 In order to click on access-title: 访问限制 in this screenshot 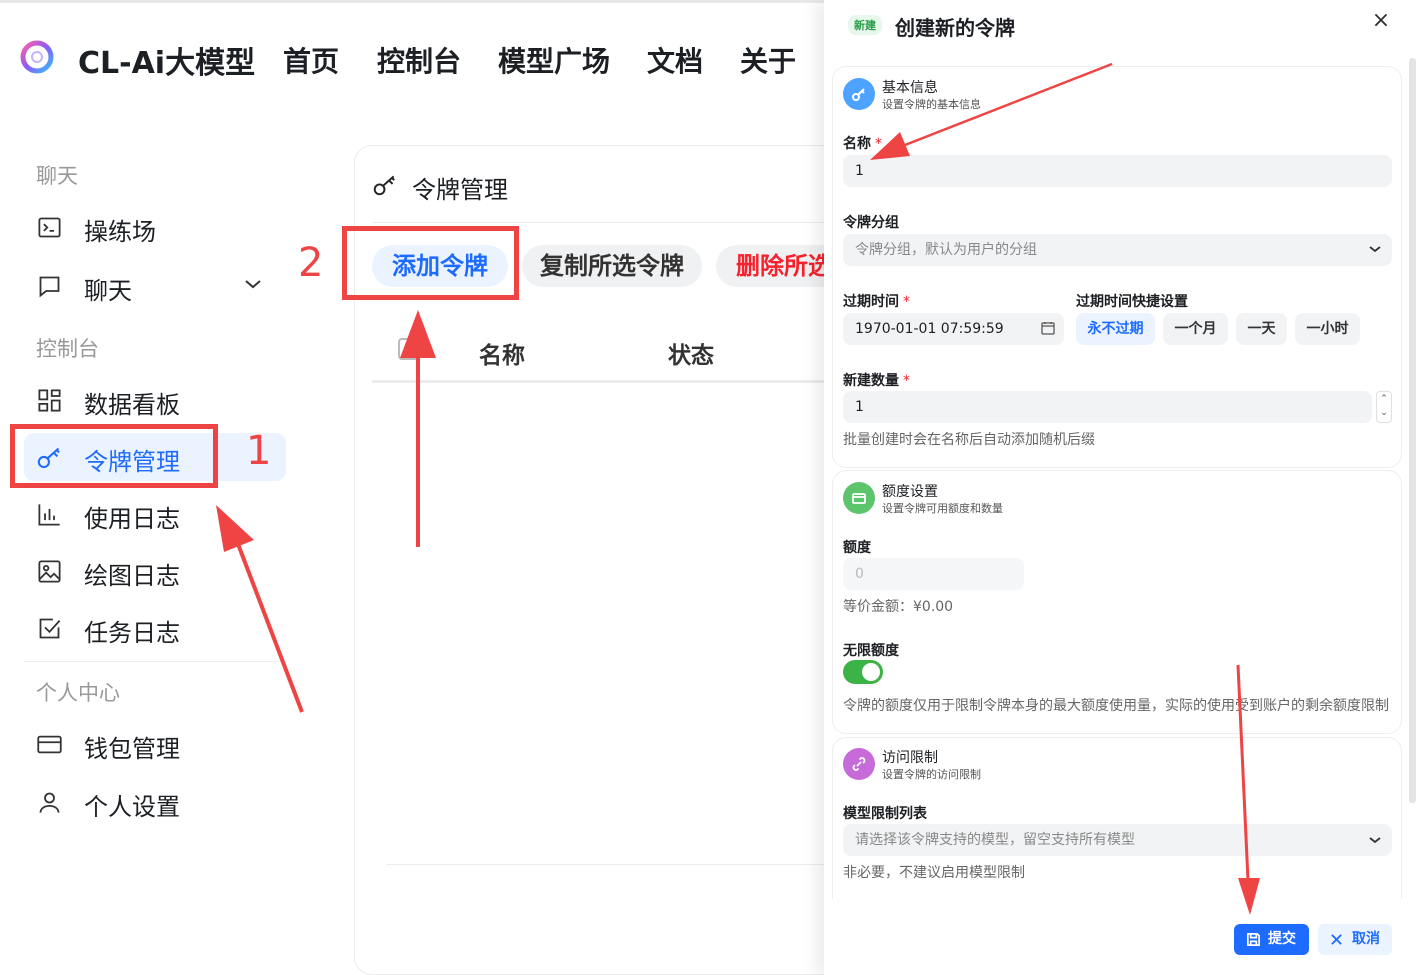, I will do `click(910, 758)`.